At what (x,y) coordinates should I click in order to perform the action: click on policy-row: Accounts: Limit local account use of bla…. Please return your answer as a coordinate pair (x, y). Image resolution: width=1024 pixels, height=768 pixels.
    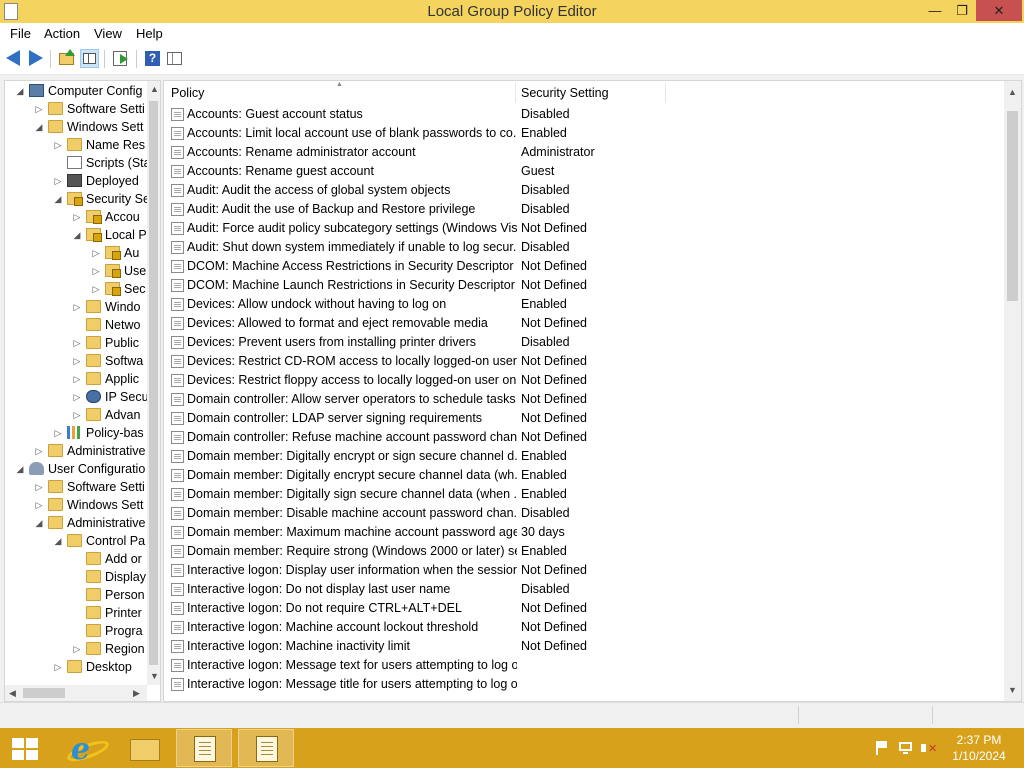
    Looking at the image, I should click on (584, 133).